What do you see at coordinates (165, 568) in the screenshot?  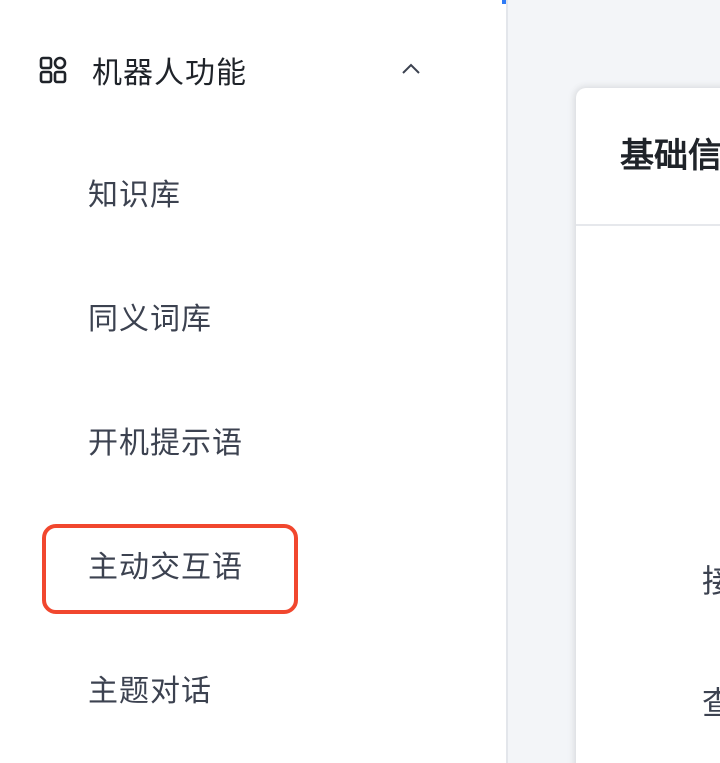 I see `sidebar-item-active-interaction: 主动交互语` at bounding box center [165, 568].